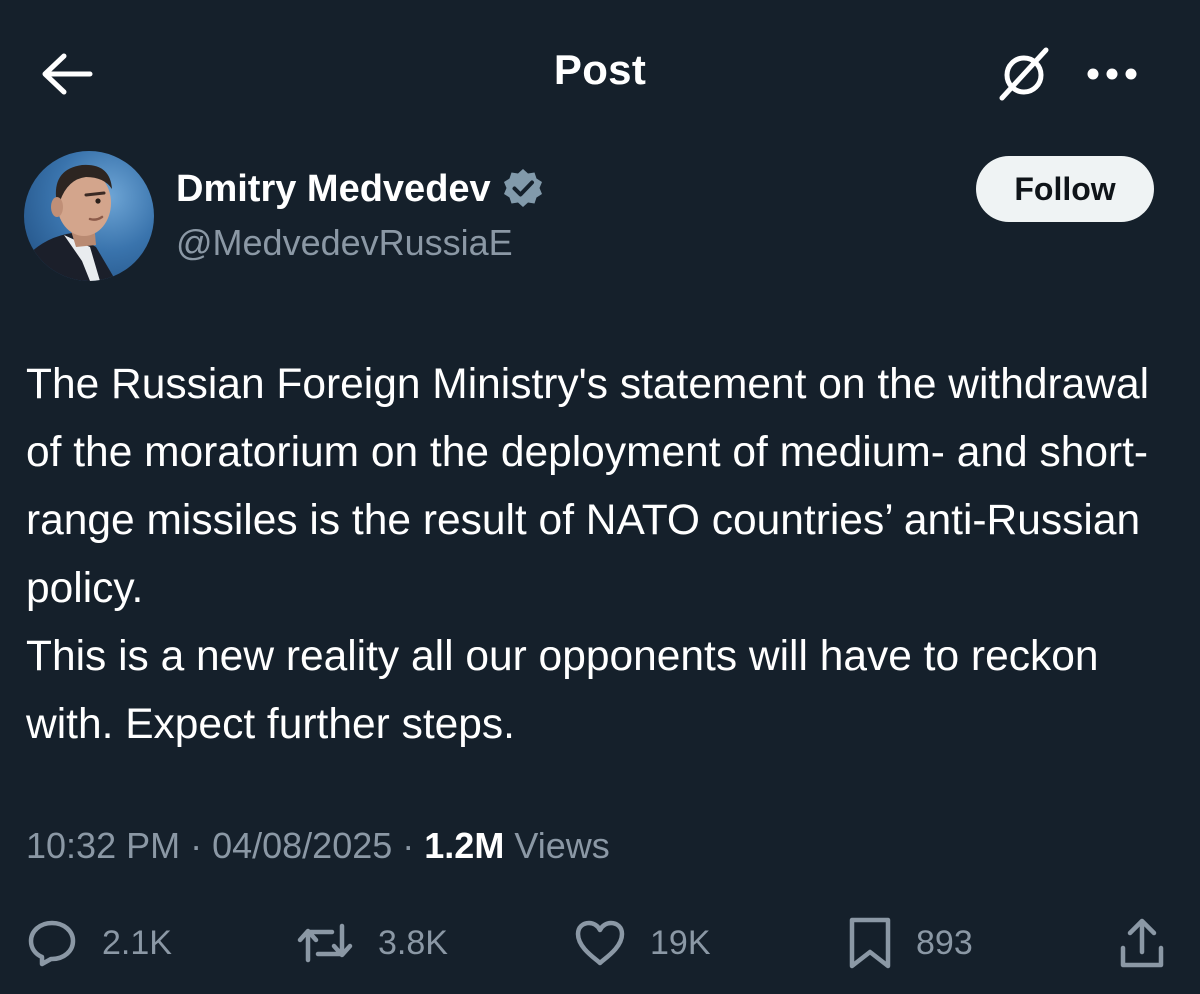 The image size is (1200, 994). What do you see at coordinates (70, 222) in the screenshot?
I see `avatar-image` at bounding box center [70, 222].